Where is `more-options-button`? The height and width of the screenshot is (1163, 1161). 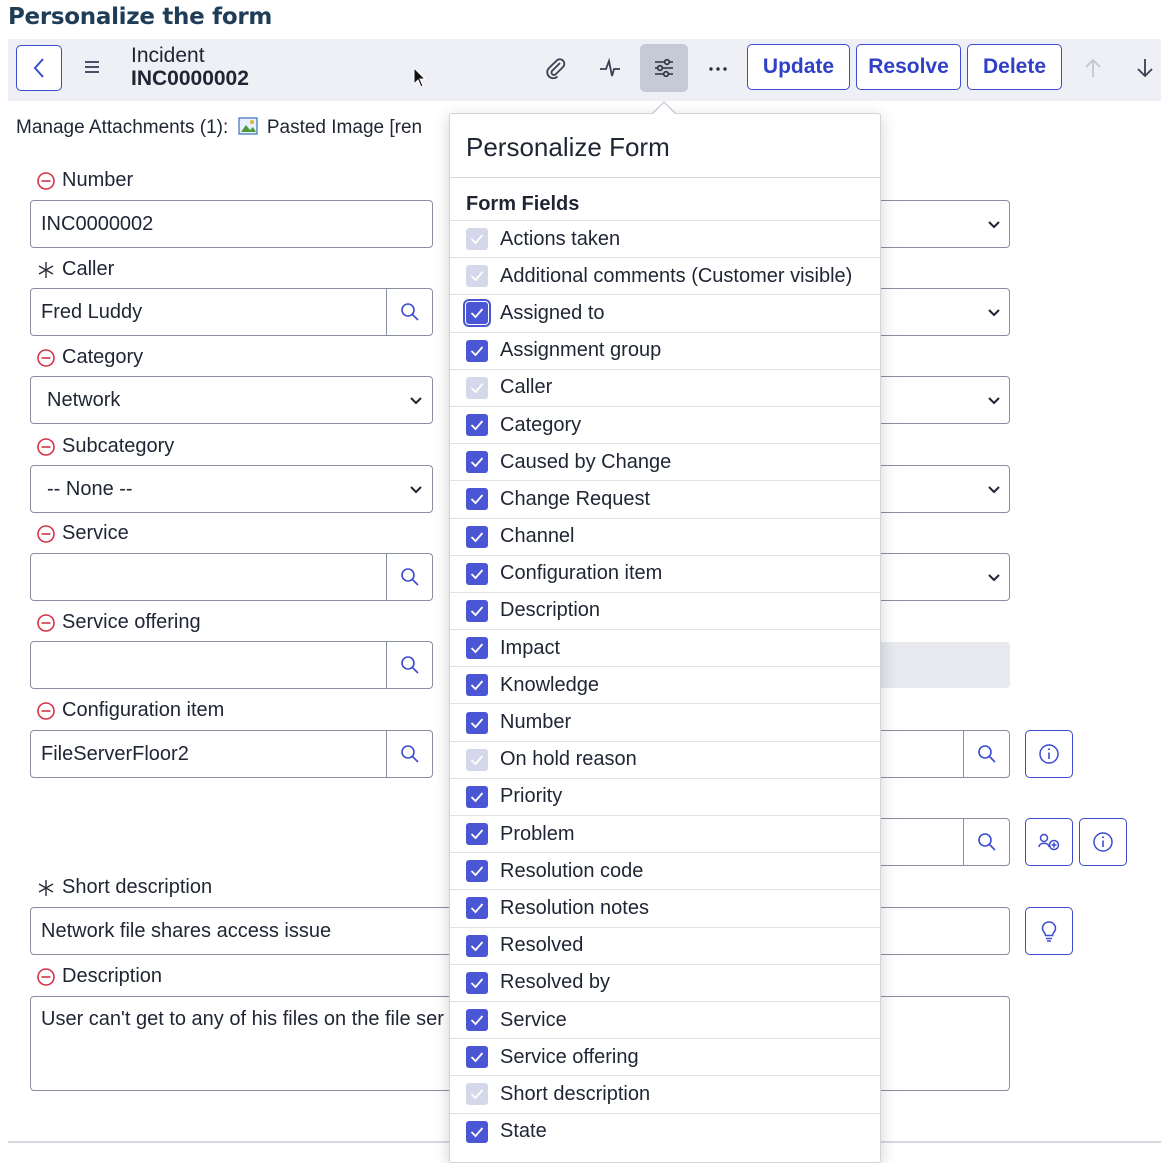
more-options-button is located at coordinates (718, 68).